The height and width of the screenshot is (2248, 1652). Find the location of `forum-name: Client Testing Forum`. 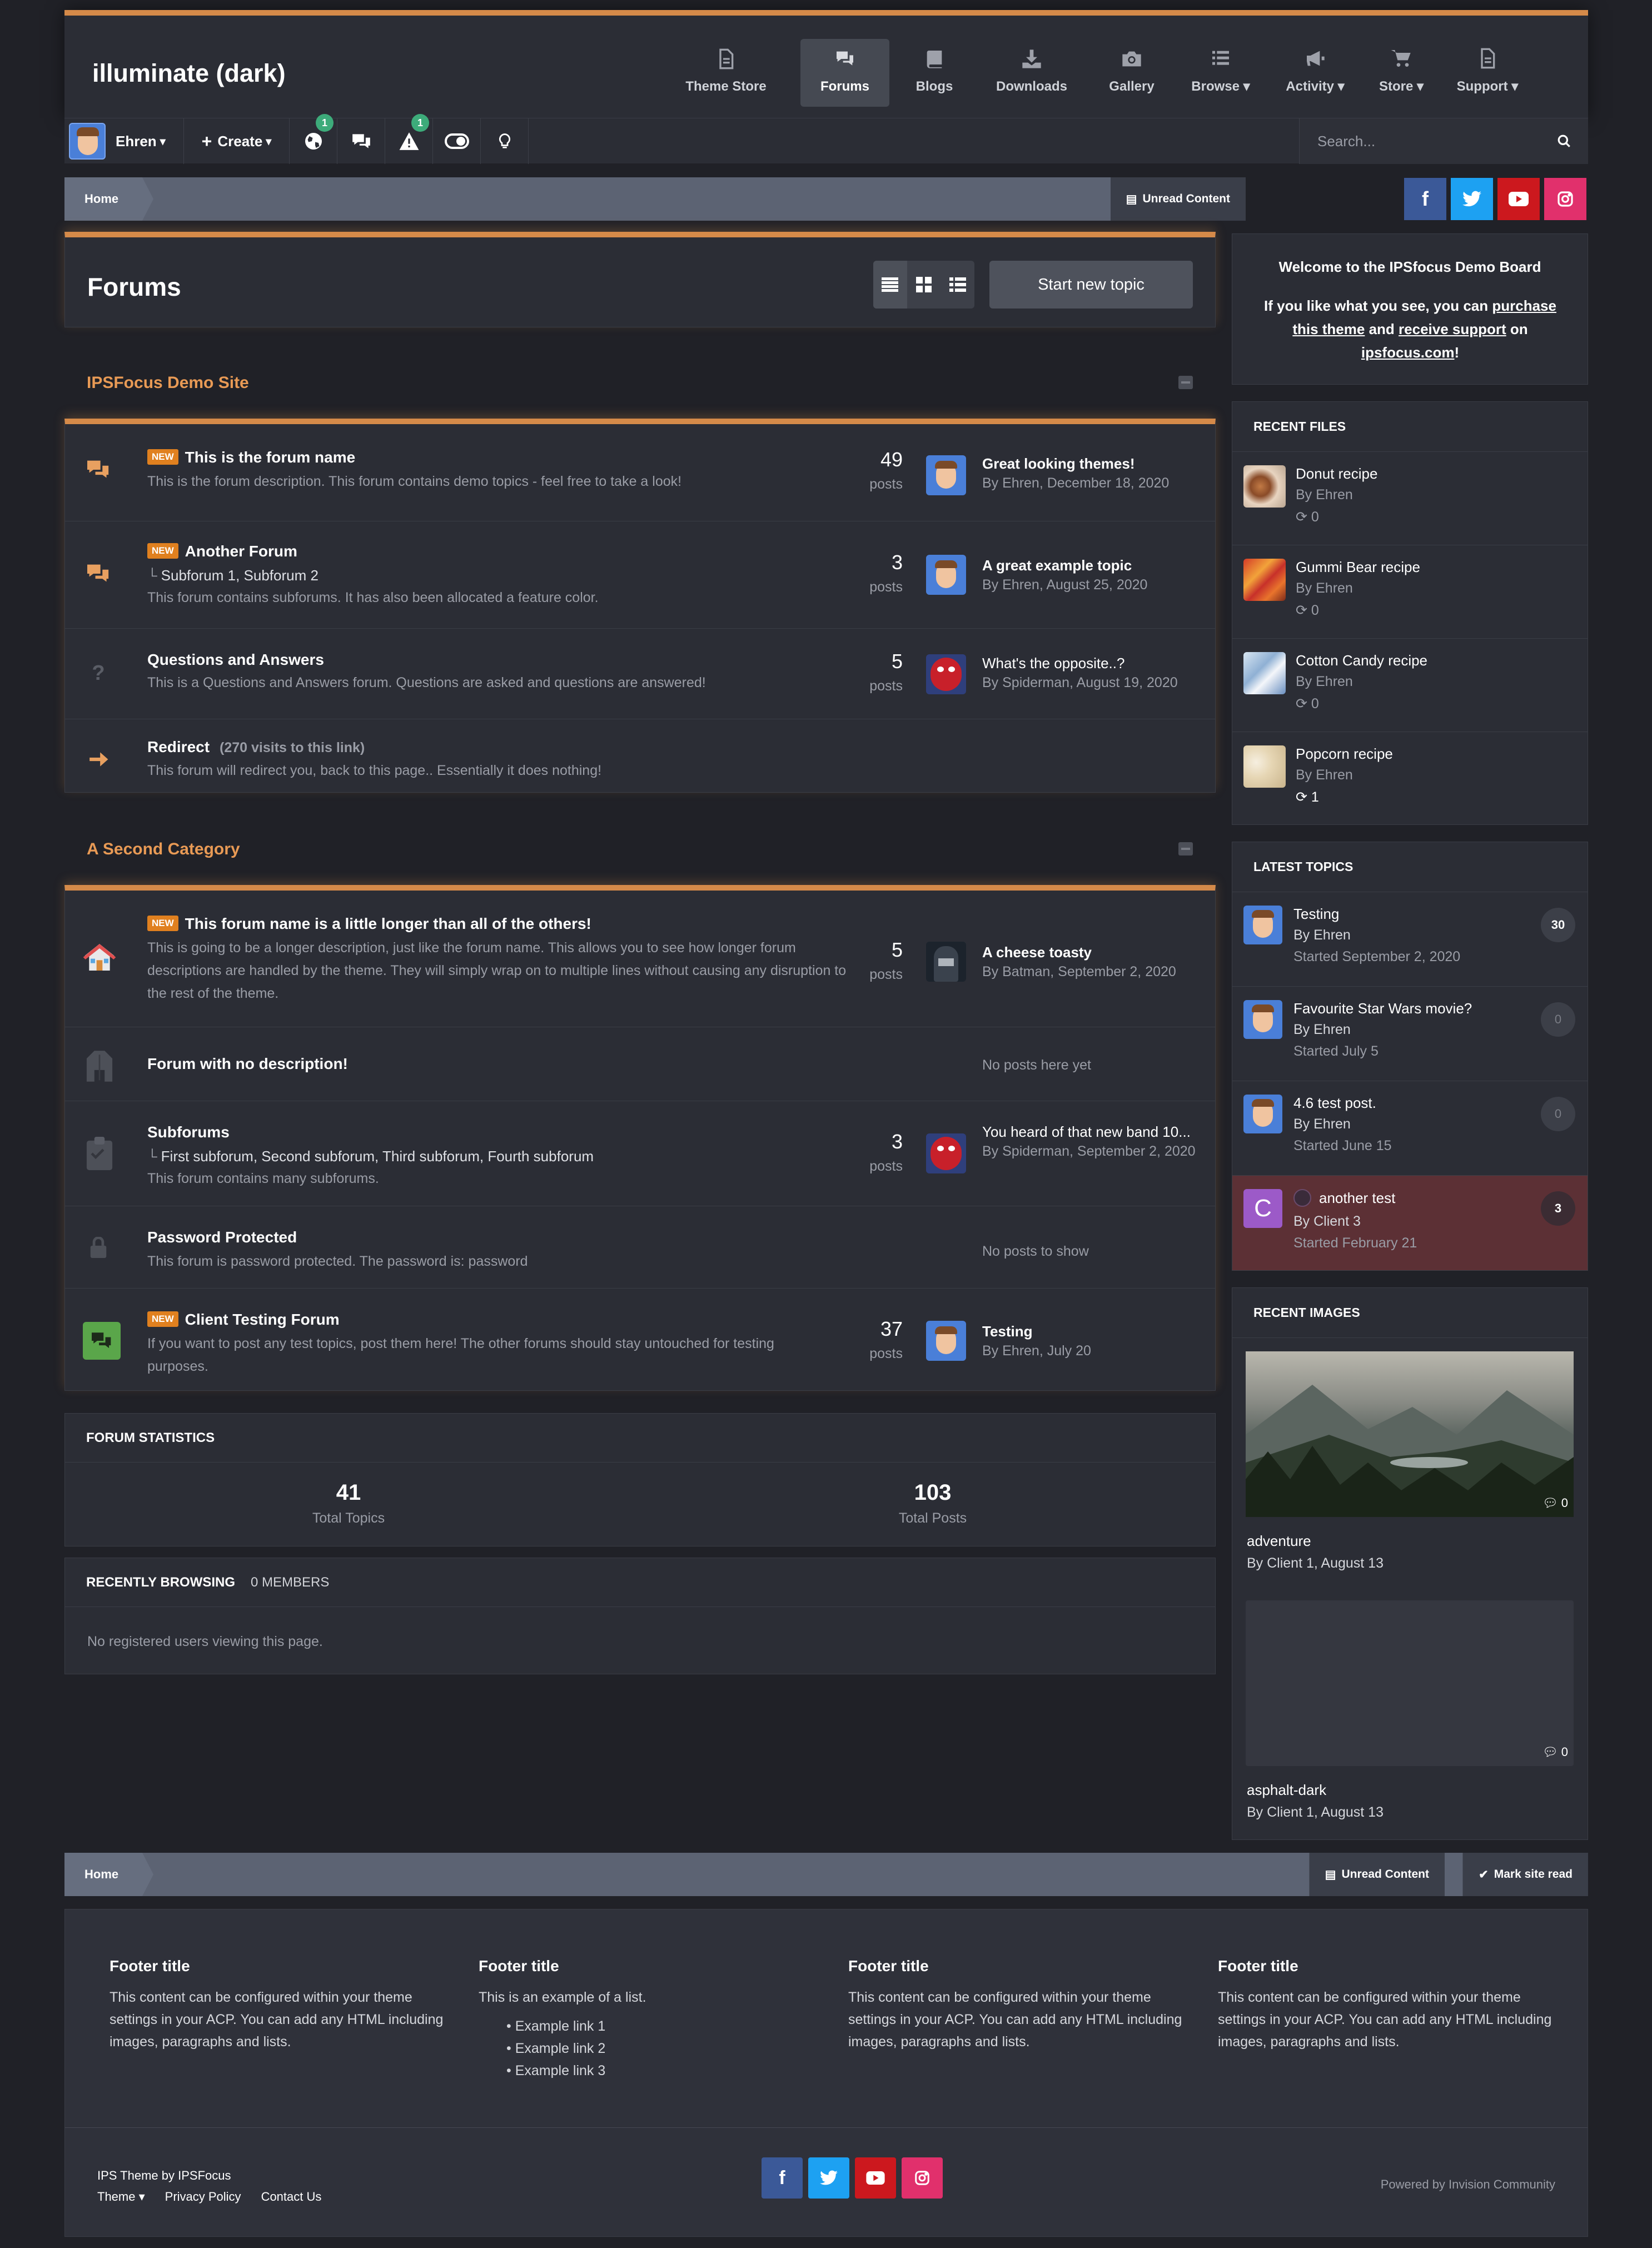

forum-name: Client Testing Forum is located at coordinates (262, 1319).